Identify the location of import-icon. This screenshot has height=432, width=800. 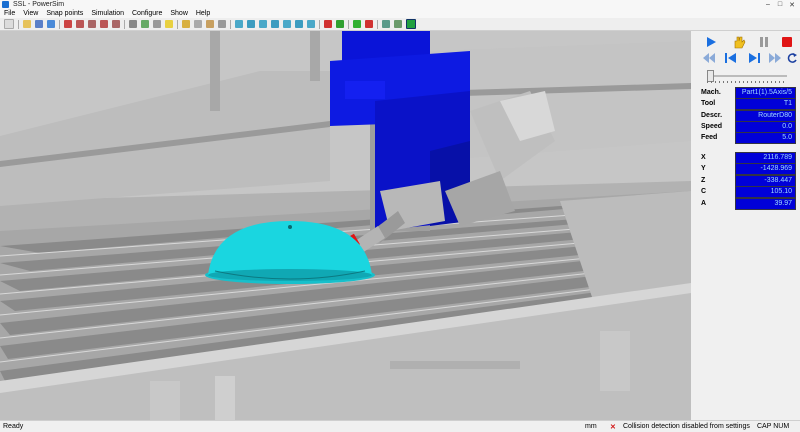
(51, 24).